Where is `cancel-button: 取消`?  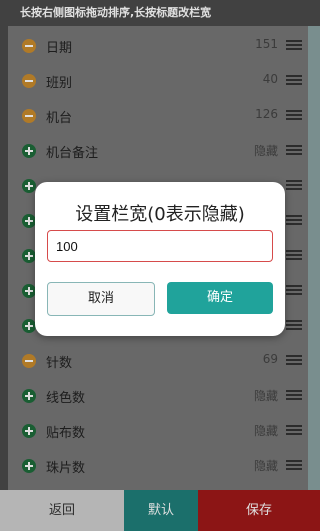 cancel-button: 取消 is located at coordinates (101, 299).